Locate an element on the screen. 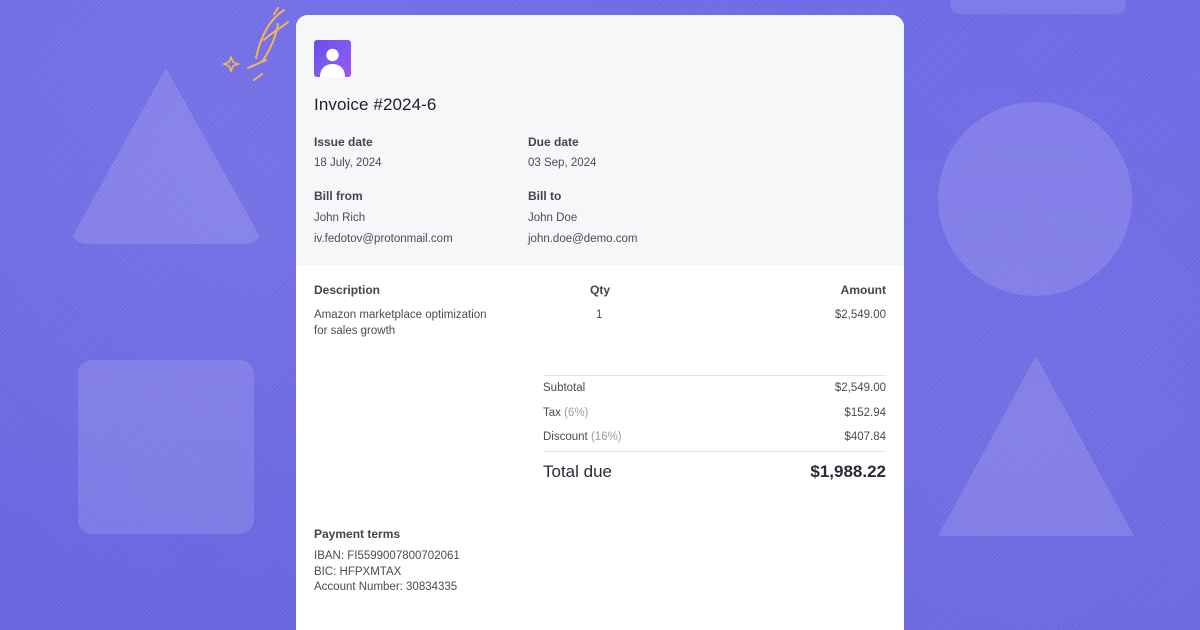 The image size is (1200, 630). bill-to-name: John Doe is located at coordinates (553, 218).